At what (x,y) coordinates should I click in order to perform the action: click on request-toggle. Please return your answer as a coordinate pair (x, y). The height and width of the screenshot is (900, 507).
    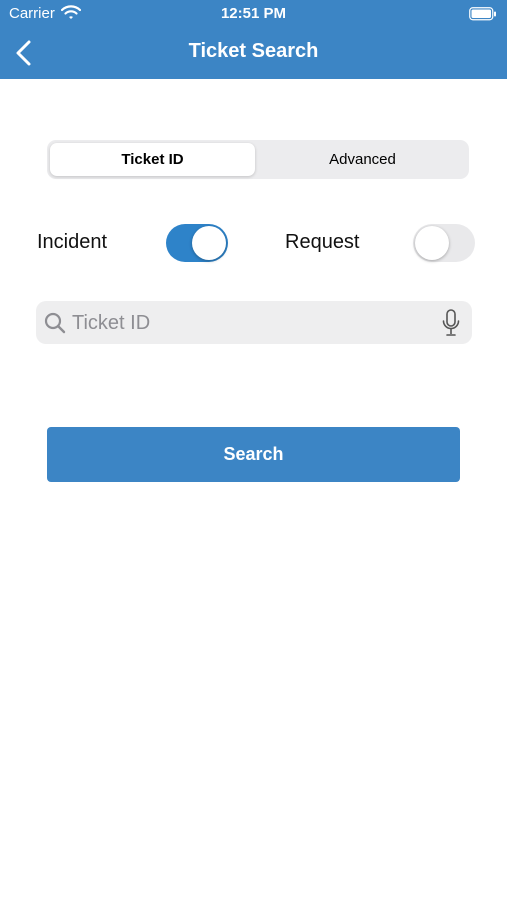
    Looking at the image, I should click on (444, 243).